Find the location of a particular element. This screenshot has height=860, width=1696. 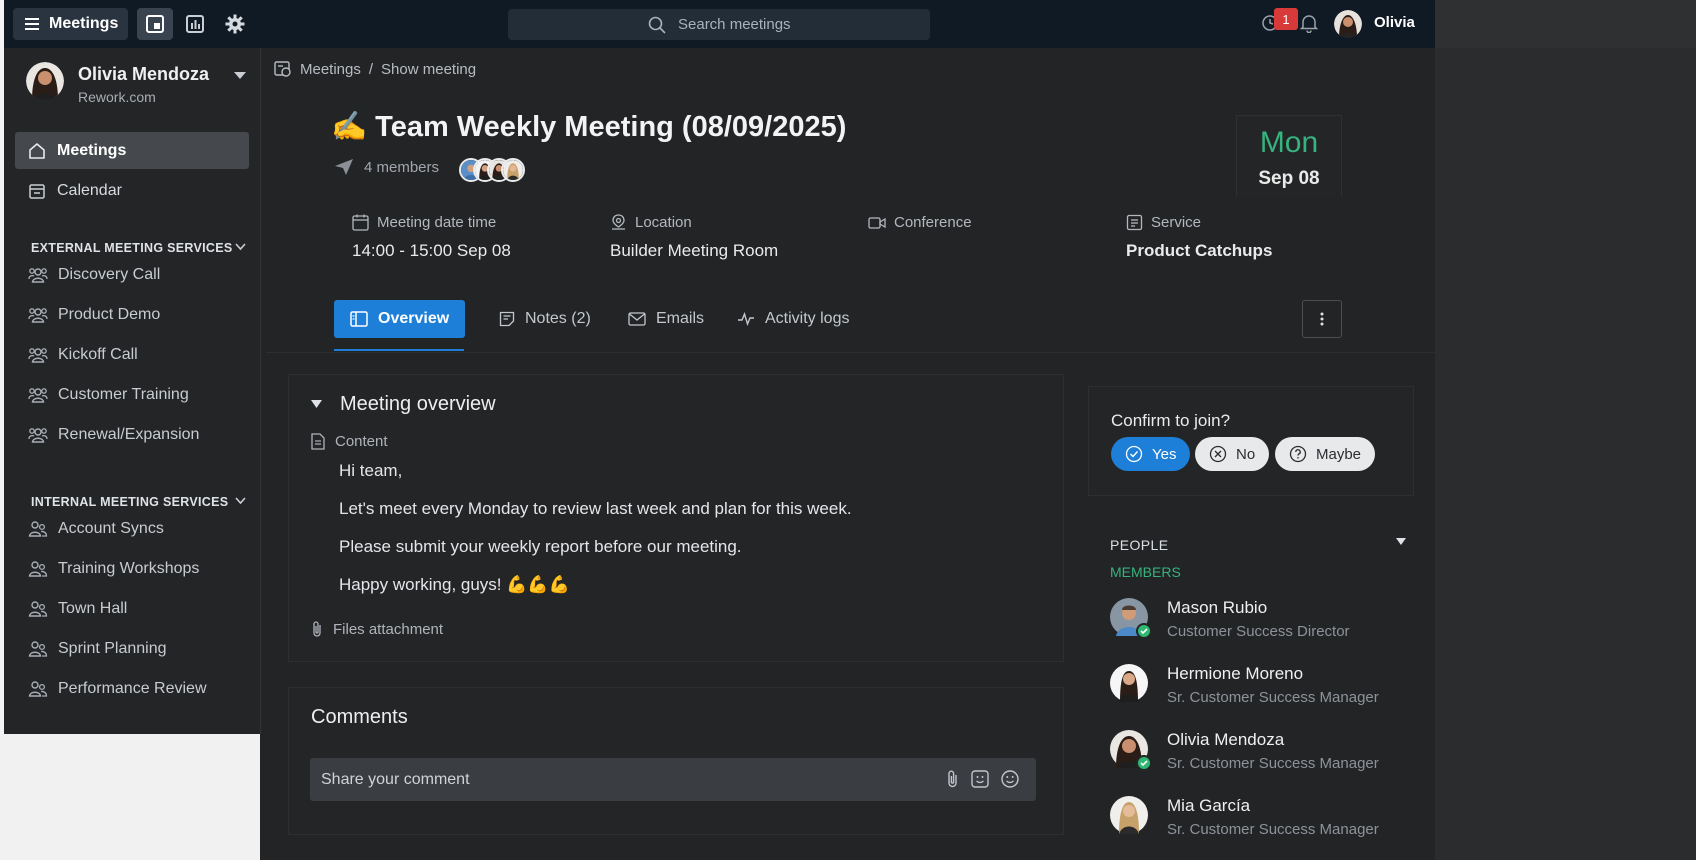

service-item-performance-review: Performance Review is located at coordinates (117, 689).